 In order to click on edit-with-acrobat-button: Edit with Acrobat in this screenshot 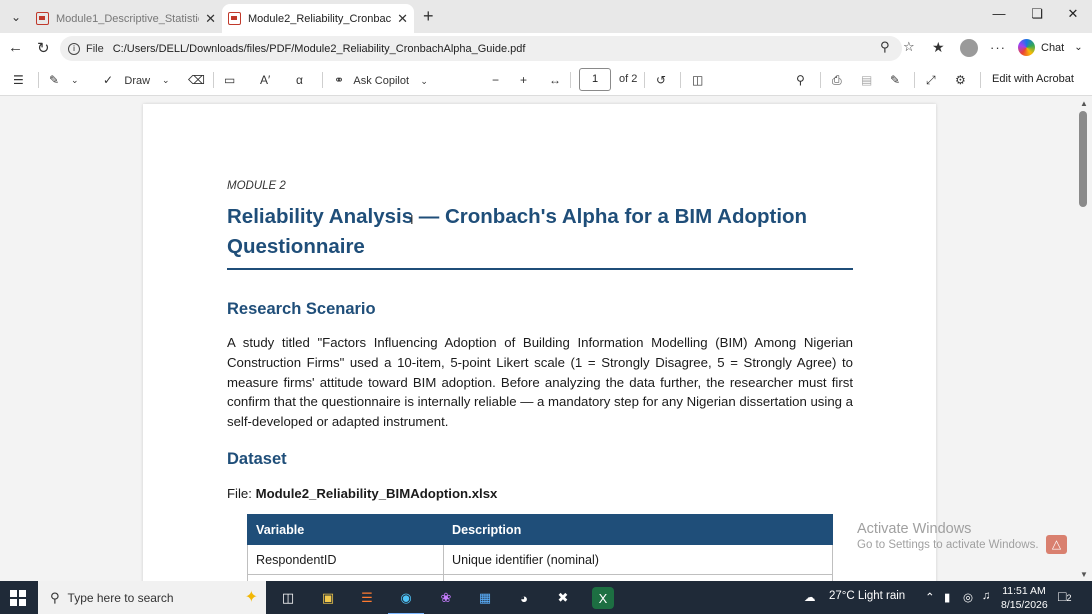, I will do `click(1033, 79)`.